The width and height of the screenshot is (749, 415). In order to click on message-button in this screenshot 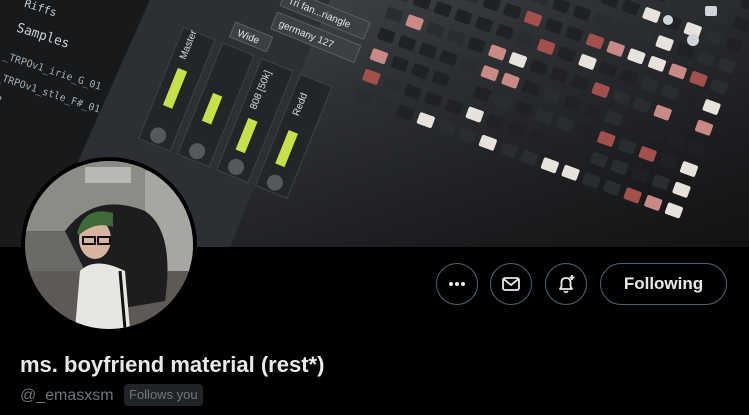, I will do `click(511, 284)`.